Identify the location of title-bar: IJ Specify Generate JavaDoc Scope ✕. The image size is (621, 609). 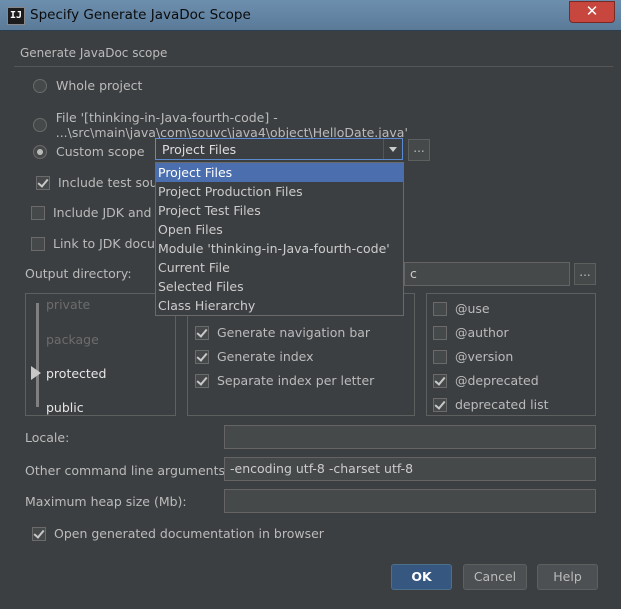
(310, 15).